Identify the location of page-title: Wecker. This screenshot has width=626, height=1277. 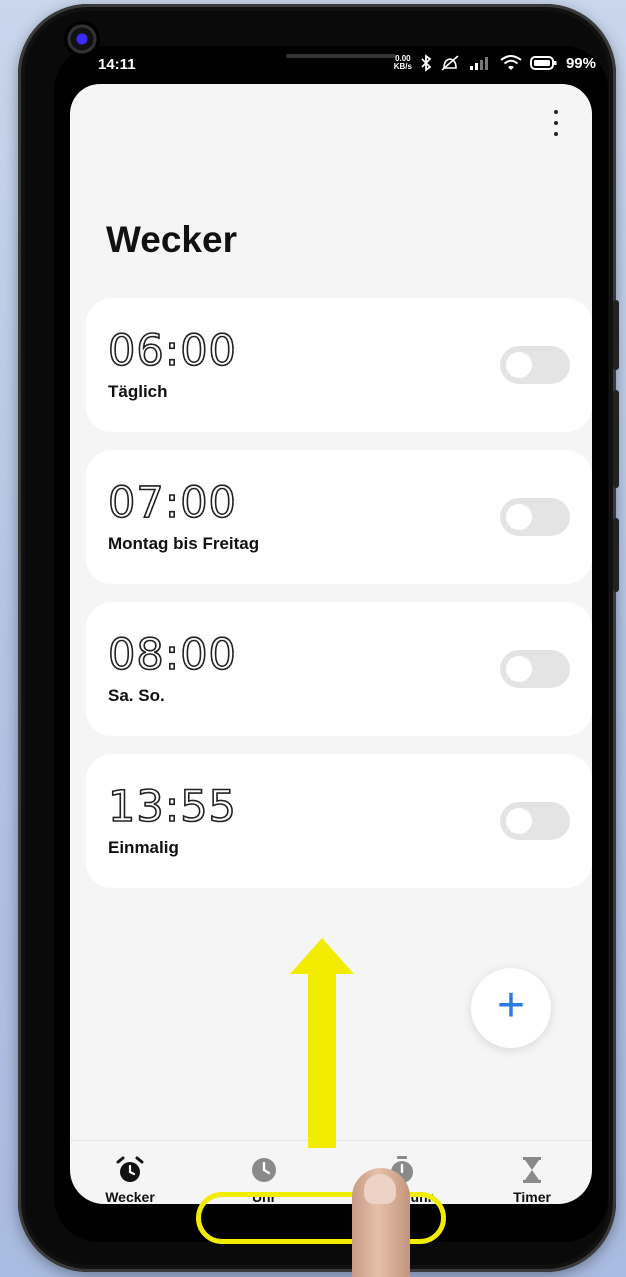
(171, 239).